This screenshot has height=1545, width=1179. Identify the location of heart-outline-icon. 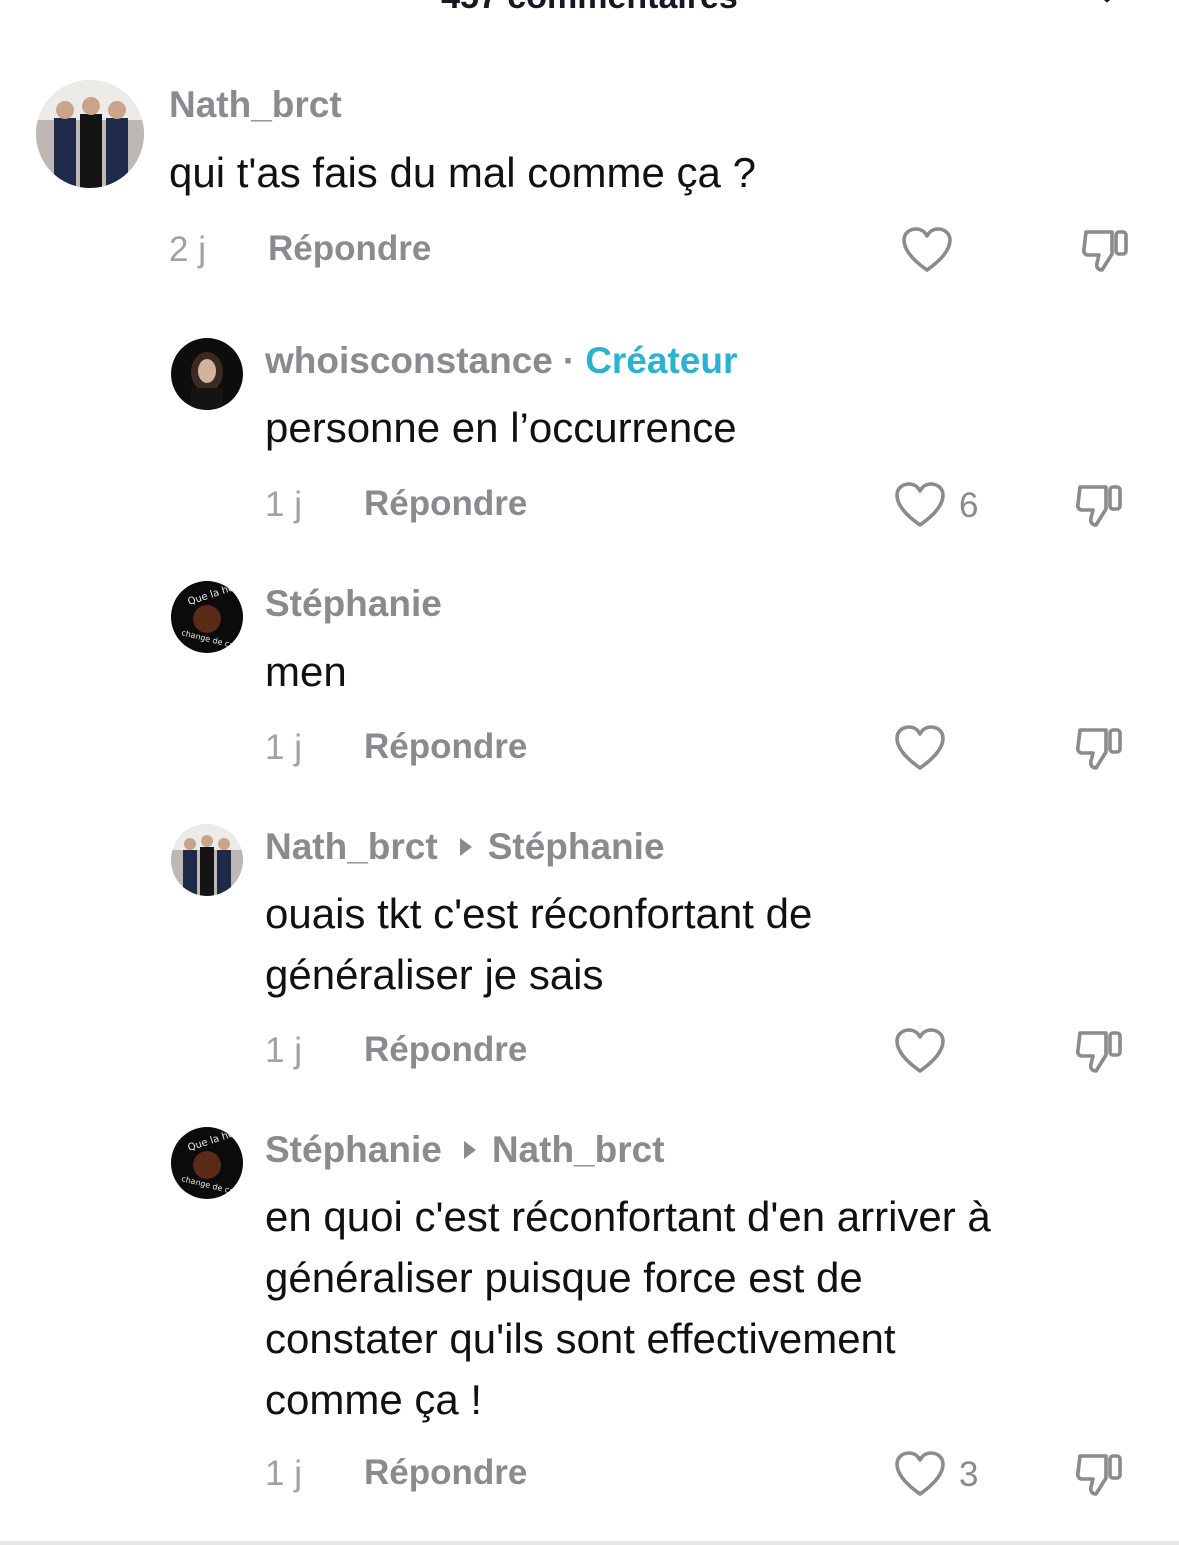
(920, 1474).